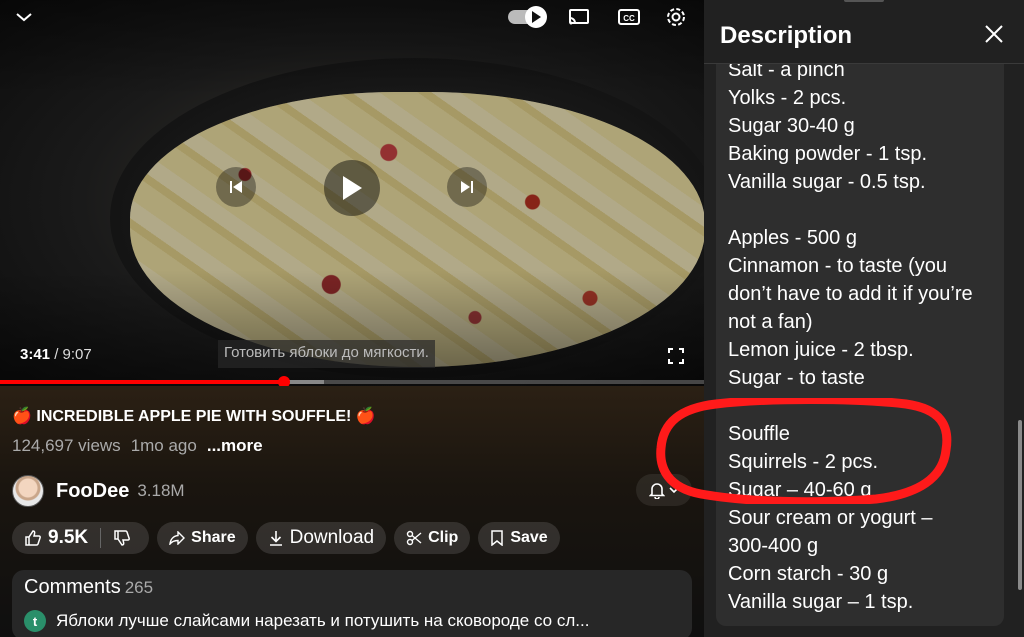 This screenshot has width=1024, height=637. What do you see at coordinates (657, 491) in the screenshot?
I see `bell-icon` at bounding box center [657, 491].